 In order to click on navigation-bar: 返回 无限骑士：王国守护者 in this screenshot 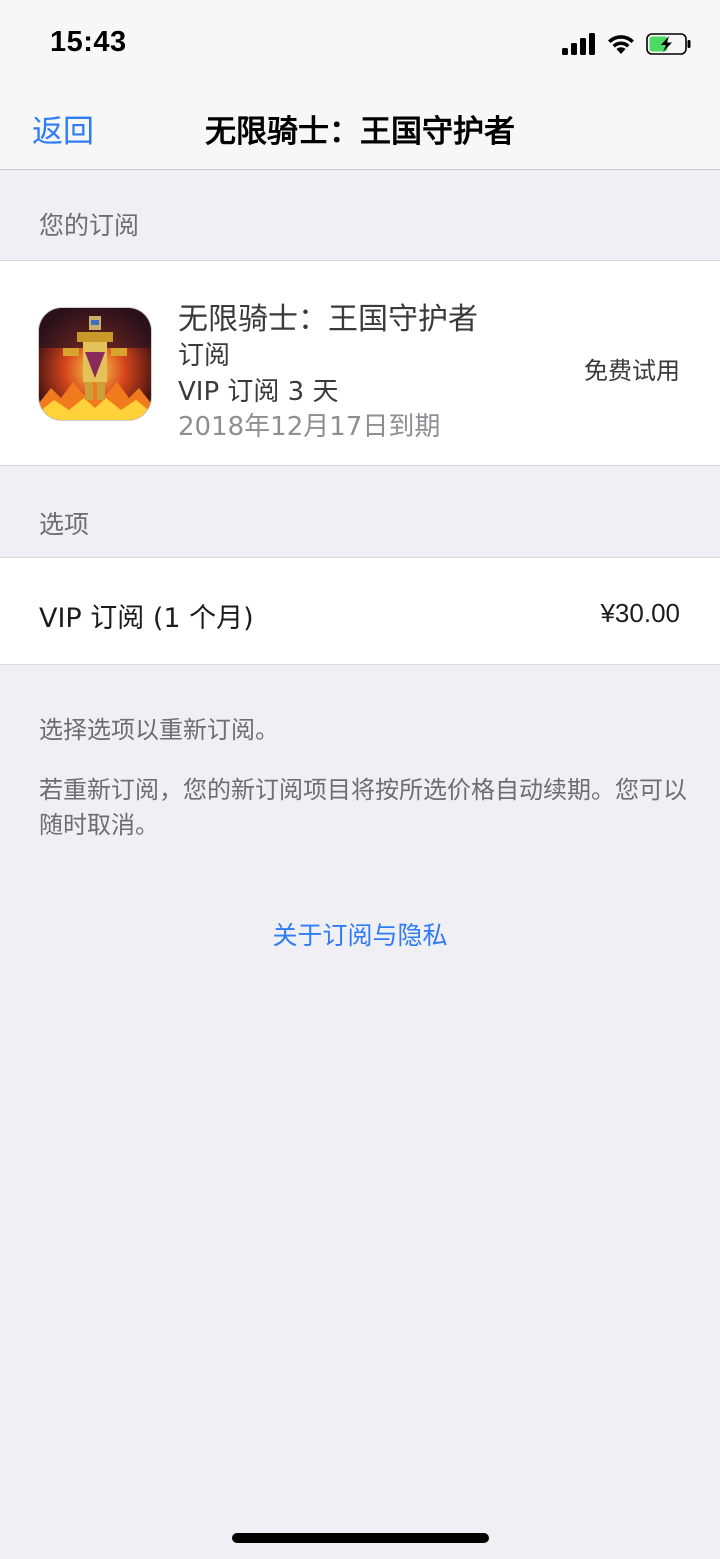, I will do `click(360, 129)`.